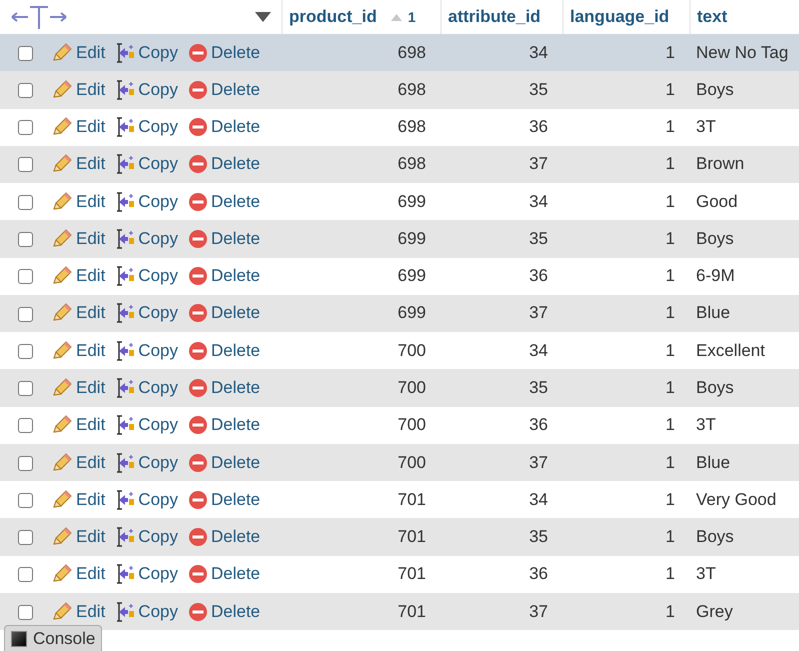  Describe the element at coordinates (620, 16) in the screenshot. I see `column-header: language_id` at that location.